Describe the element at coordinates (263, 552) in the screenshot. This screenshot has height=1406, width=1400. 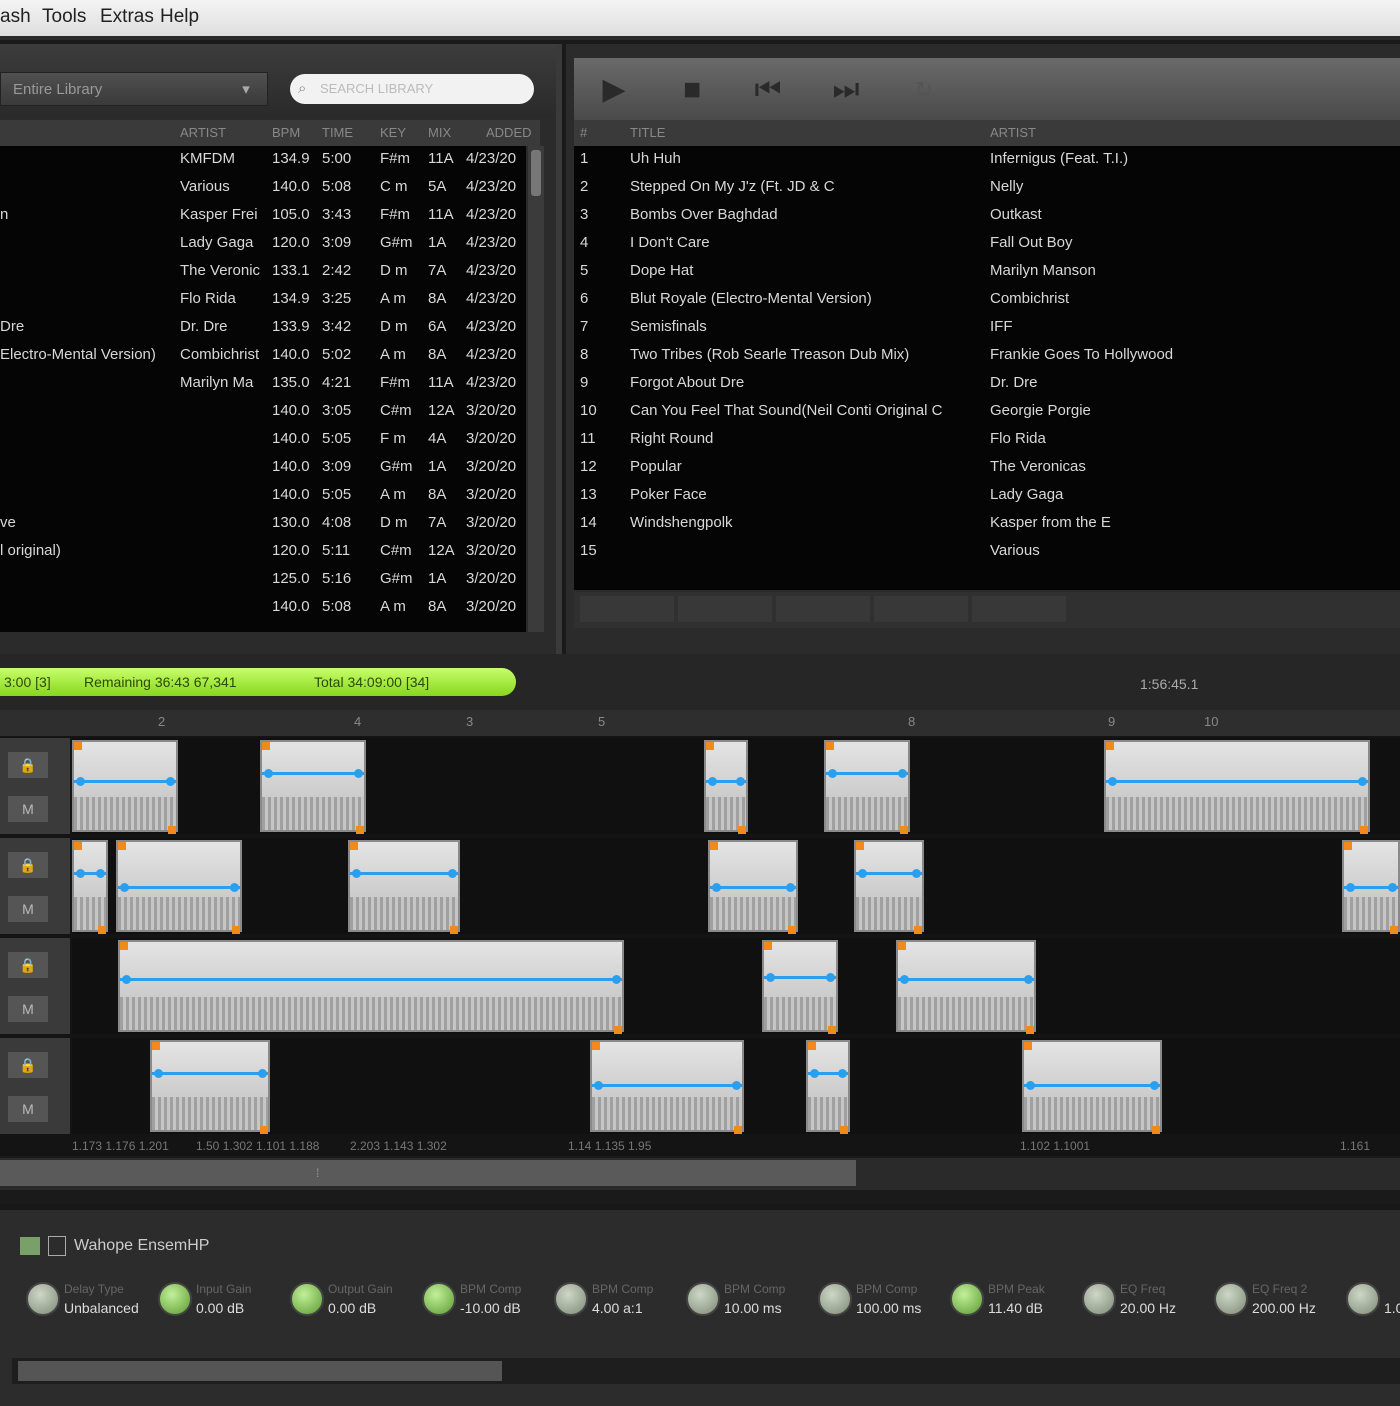
I see `library-row: l original) 120.0 5:11 C#m 12A 3/20/20` at that location.